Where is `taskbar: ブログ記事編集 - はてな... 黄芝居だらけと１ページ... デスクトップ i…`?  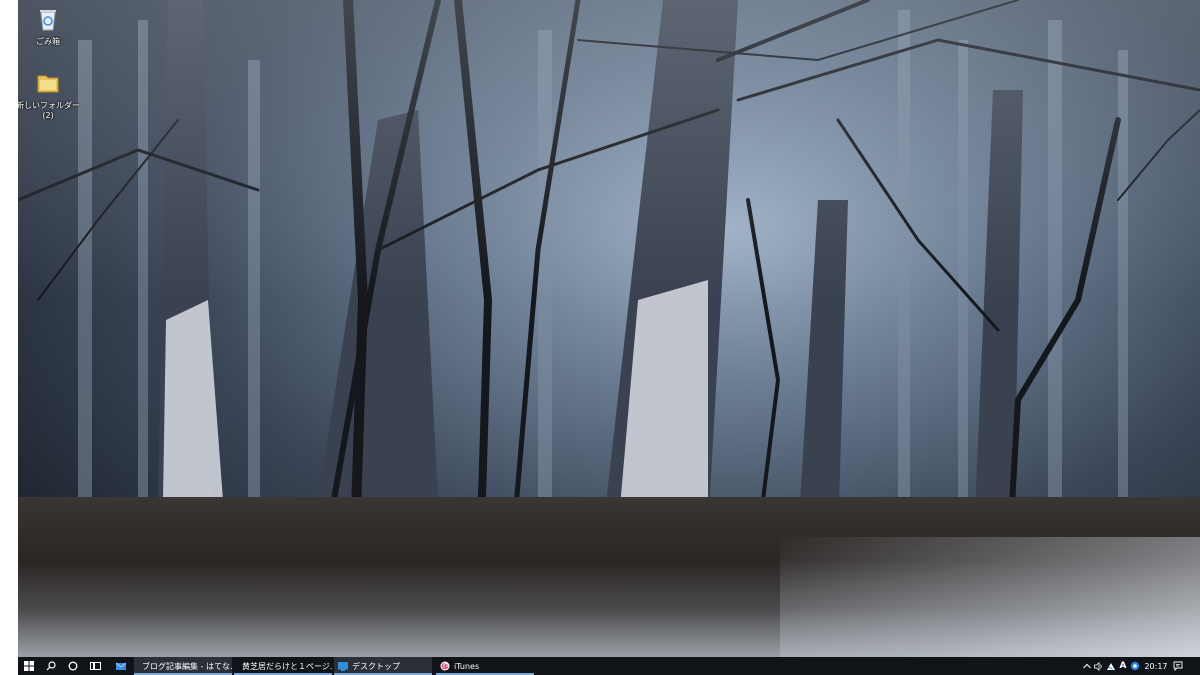
taskbar: ブログ記事編集 - はてな... 黄芝居だらけと１ページ... デスクトップ i… is located at coordinates (609, 666).